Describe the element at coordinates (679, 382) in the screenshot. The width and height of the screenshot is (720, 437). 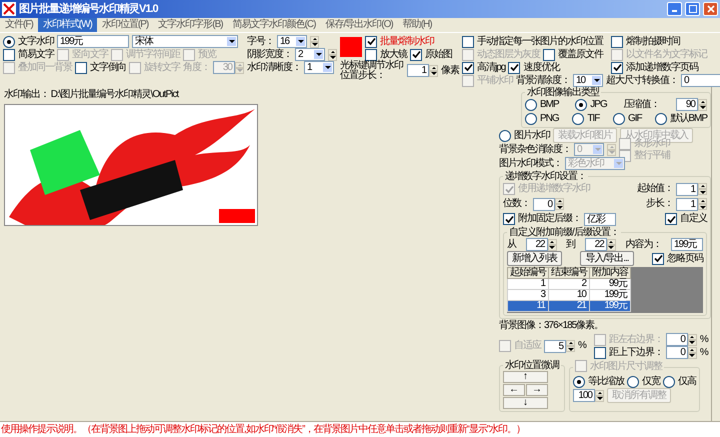
I see `radio-button: 仅高` at that location.